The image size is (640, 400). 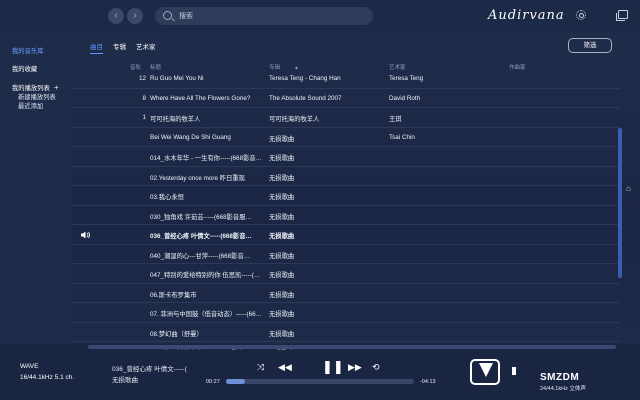 What do you see at coordinates (485, 372) in the screenshot?
I see `audirvana-logo-icon` at bounding box center [485, 372].